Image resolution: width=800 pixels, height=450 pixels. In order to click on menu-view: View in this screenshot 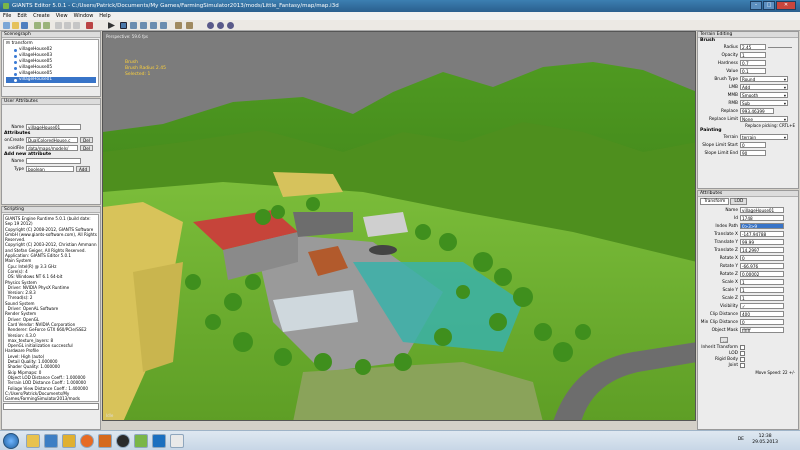, I will do `click(62, 16)`.